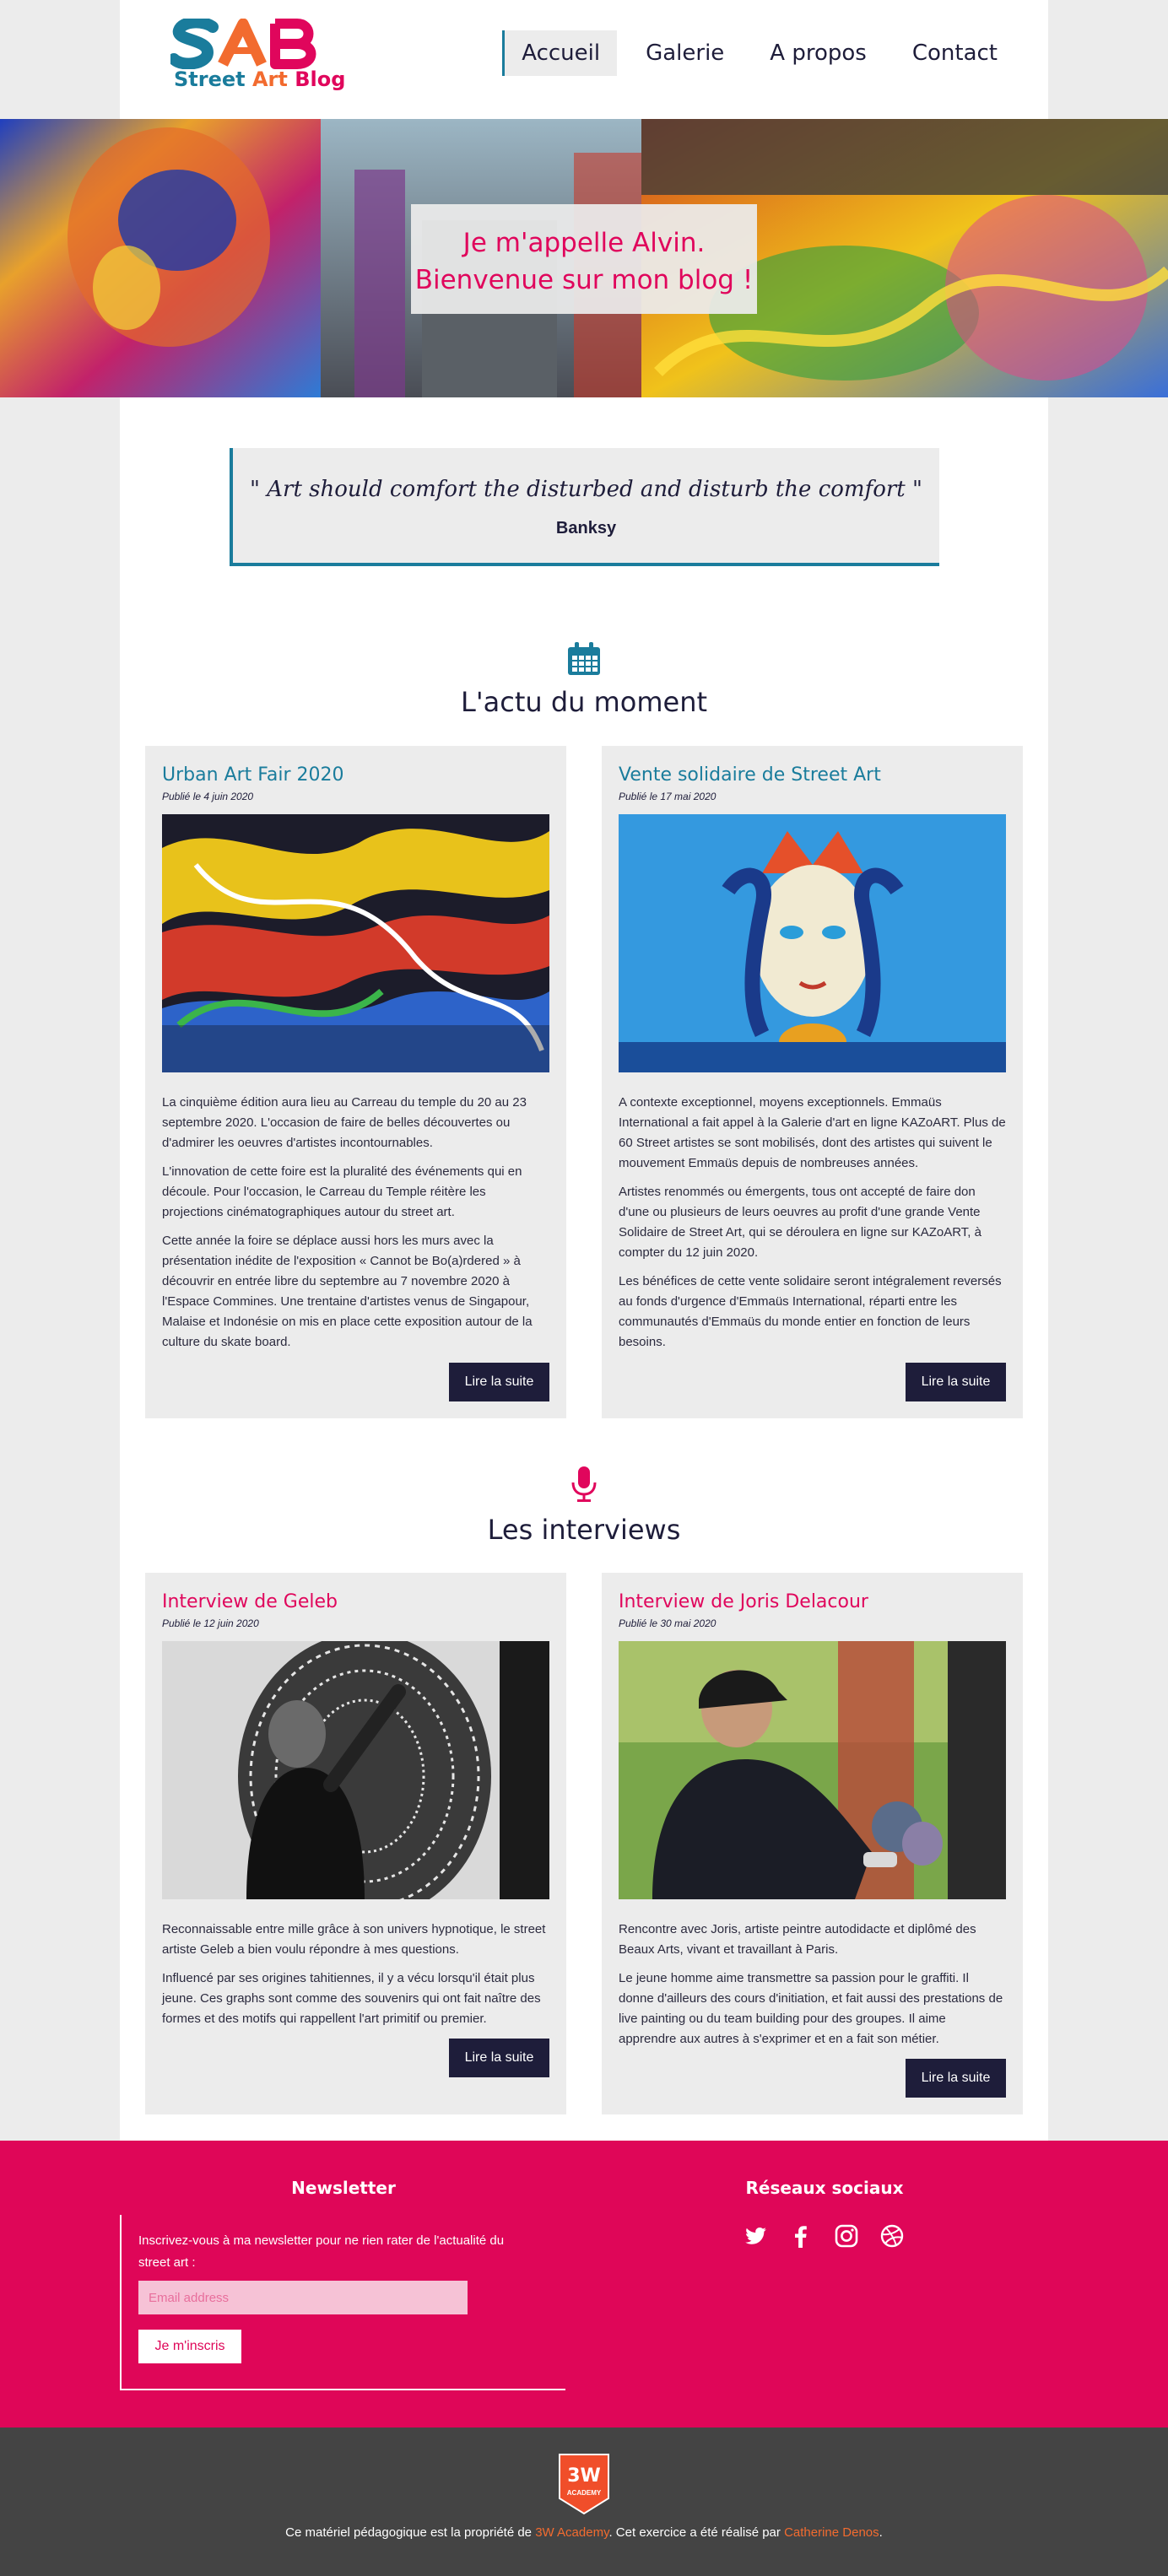 This screenshot has width=1168, height=2576. Describe the element at coordinates (812, 775) in the screenshot. I see `card-title: Vente solidaire de Street Art` at that location.